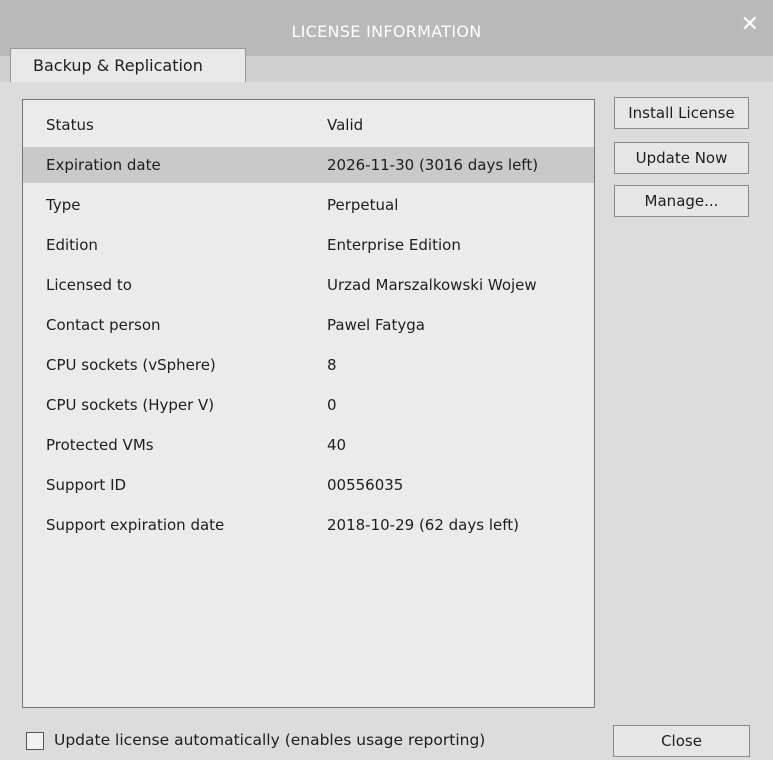 The image size is (773, 760). I want to click on license-row-cpu-sockets-vsphere: CPU sockets (vSphere) 8, so click(308, 365).